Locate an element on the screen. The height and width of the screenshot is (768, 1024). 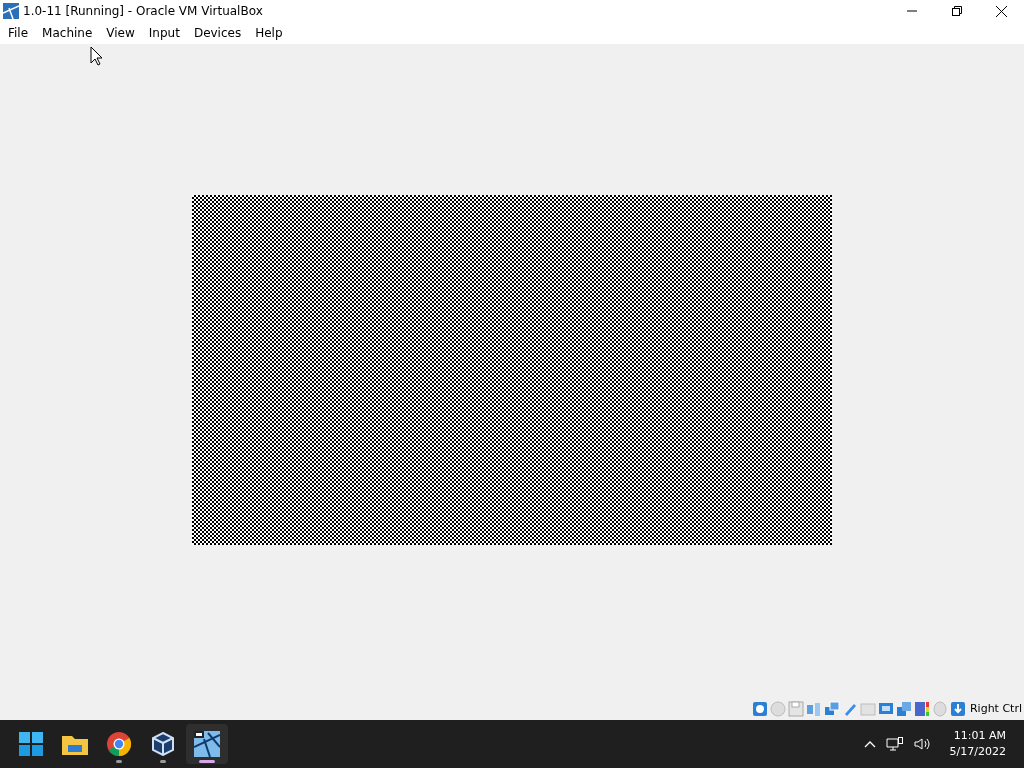
menu-item: Help is located at coordinates (269, 33).